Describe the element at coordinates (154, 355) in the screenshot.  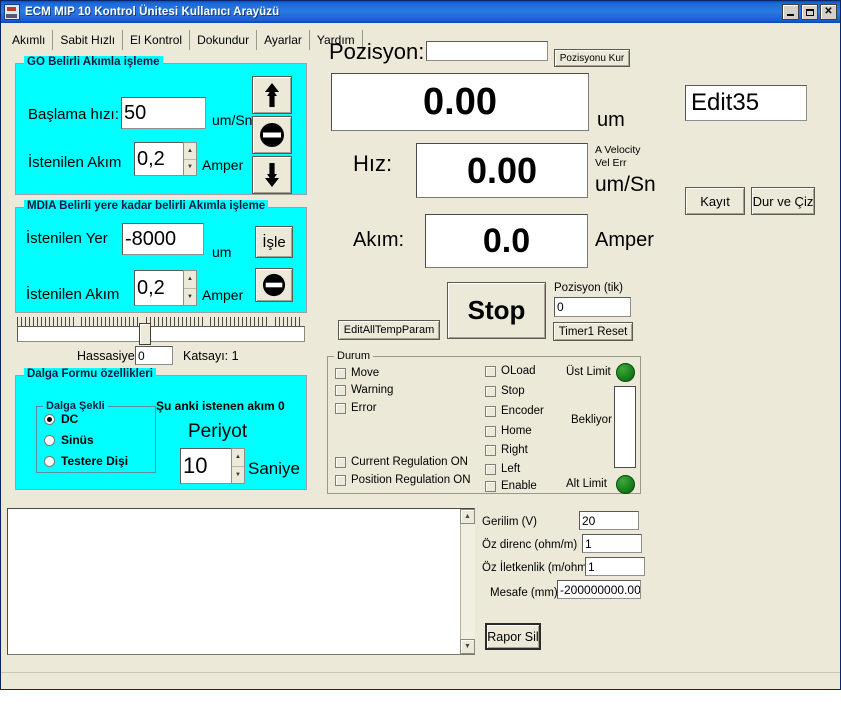
I see `sensitivity-input: 0` at that location.